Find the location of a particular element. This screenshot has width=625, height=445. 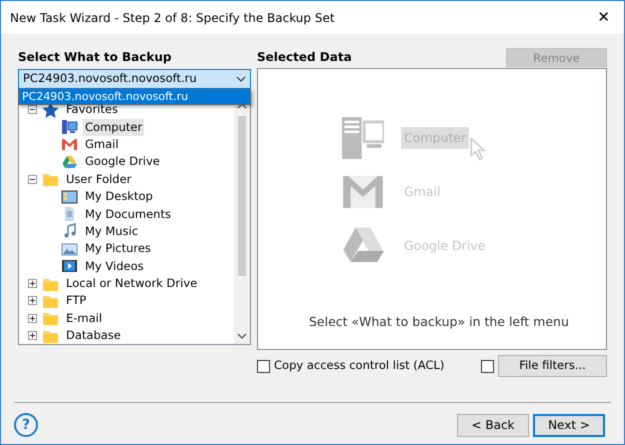

window-title: New Task Wizard - Step 2 of 8: Specify the Backup Set is located at coordinates (172, 18).